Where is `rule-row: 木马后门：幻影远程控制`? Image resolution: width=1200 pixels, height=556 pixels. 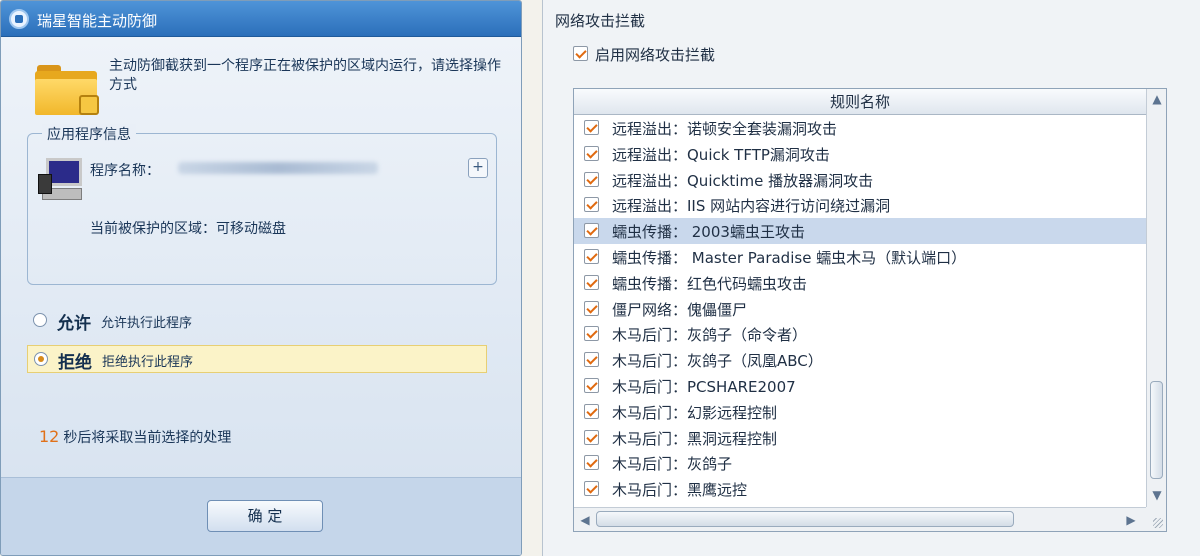
rule-row: 木马后门：幻影远程控制 is located at coordinates (860, 412).